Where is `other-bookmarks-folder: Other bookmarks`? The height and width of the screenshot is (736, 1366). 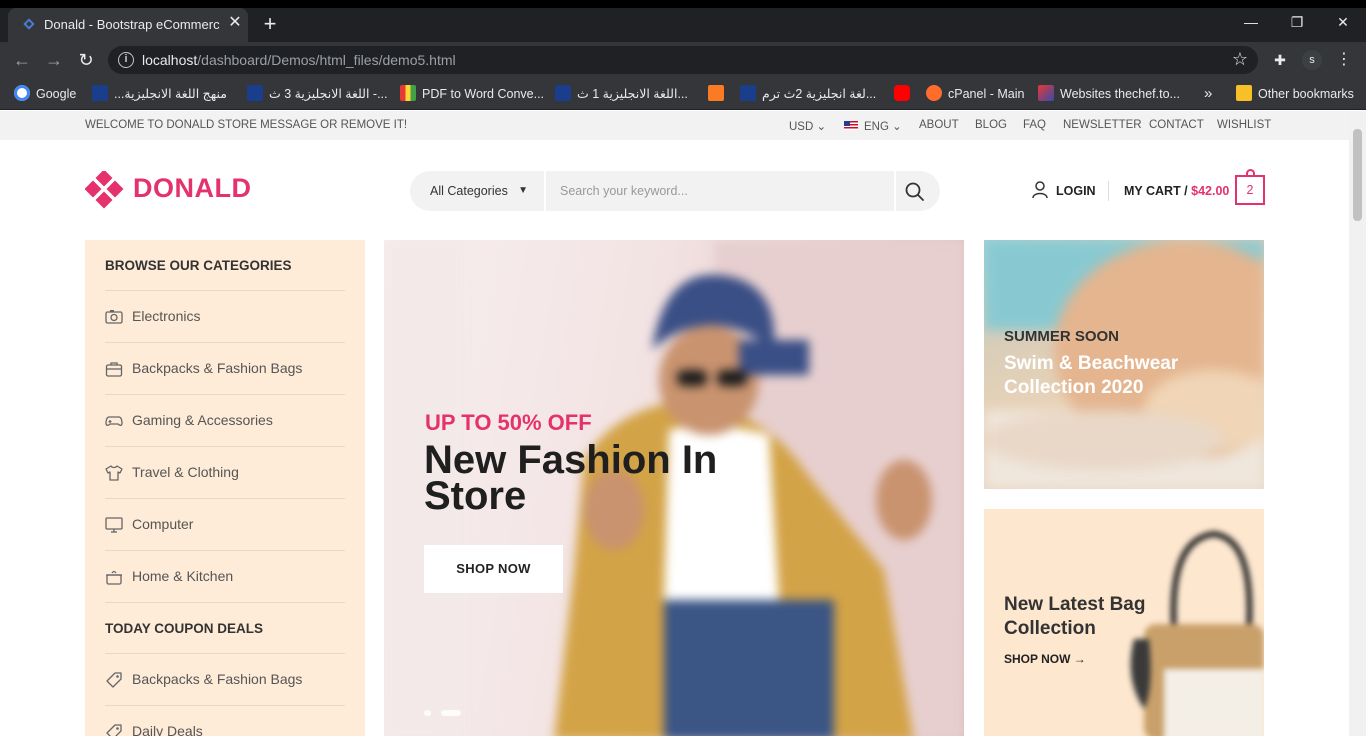 other-bookmarks-folder: Other bookmarks is located at coordinates (1295, 94).